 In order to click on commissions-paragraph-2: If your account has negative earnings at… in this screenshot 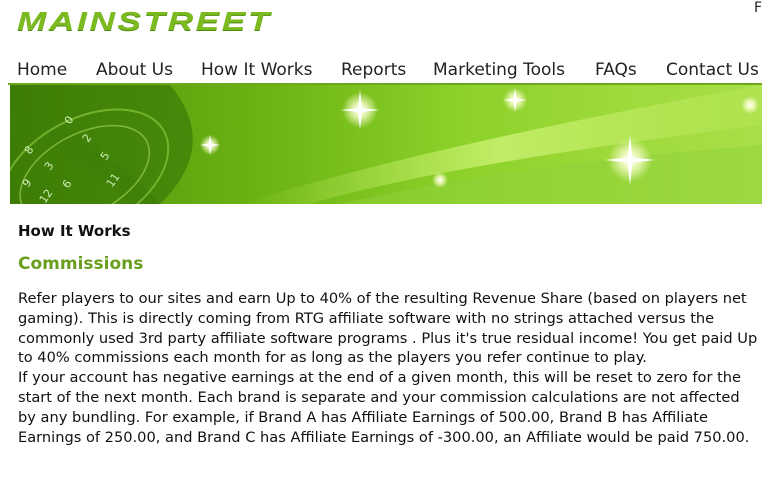, I will do `click(384, 407)`.